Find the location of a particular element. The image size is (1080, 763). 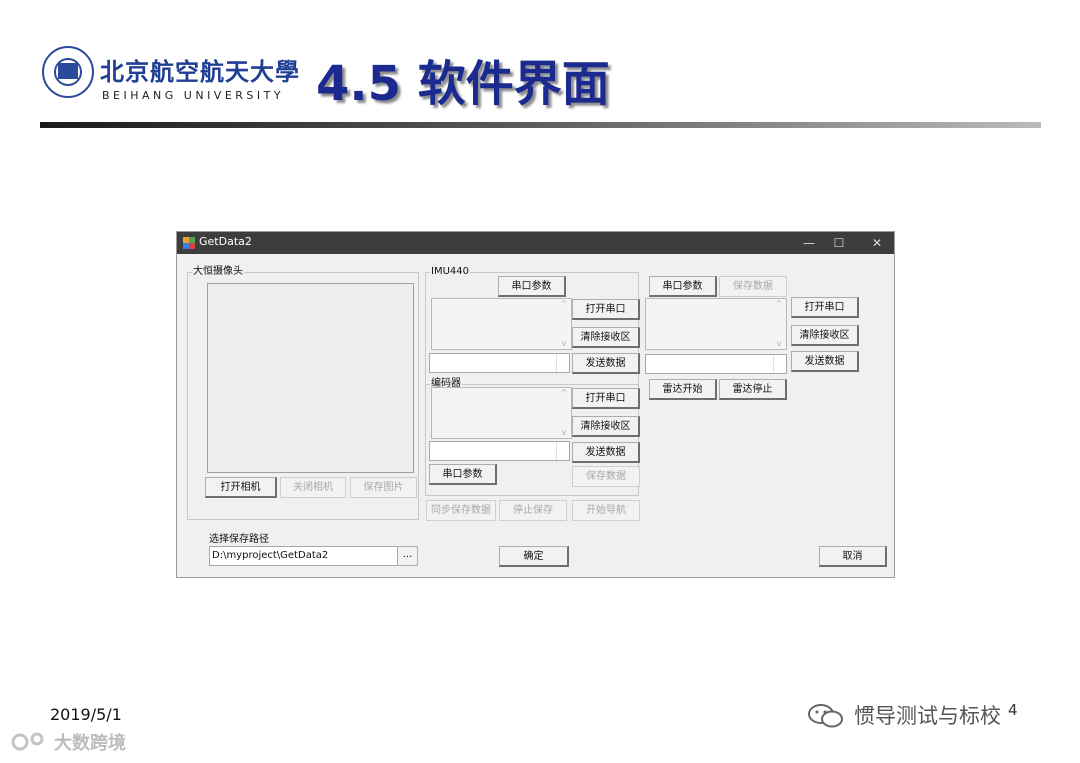

app-icon is located at coordinates (189, 243).